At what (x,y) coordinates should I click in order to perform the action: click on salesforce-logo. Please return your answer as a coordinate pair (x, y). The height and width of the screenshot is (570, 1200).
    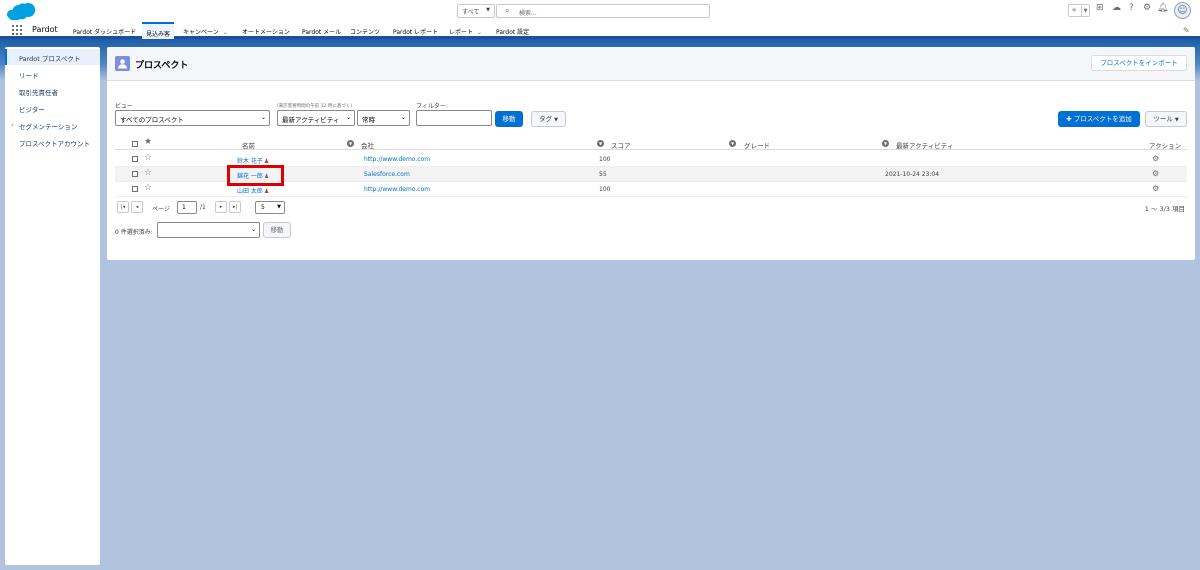
    Looking at the image, I should click on (22, 11).